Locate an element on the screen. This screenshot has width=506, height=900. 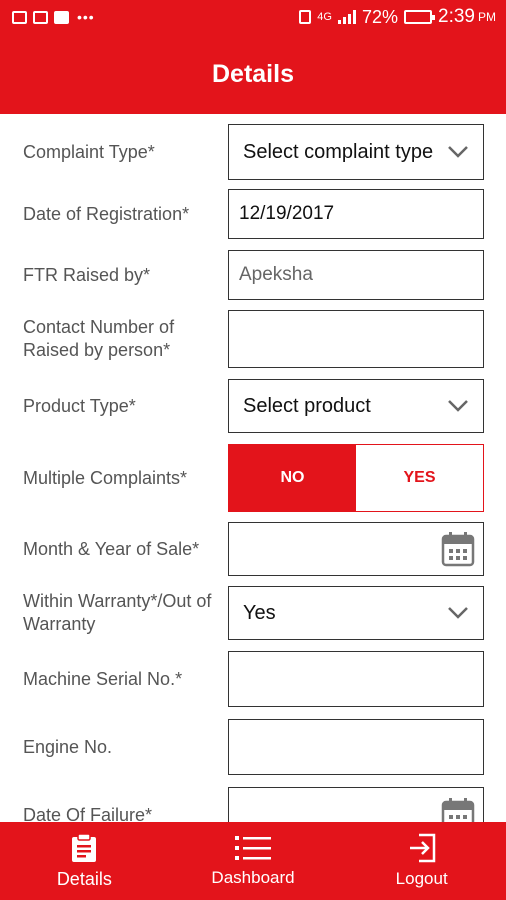
system-status: 4G 72% 2:39 PM is located at coordinates (397, 17).